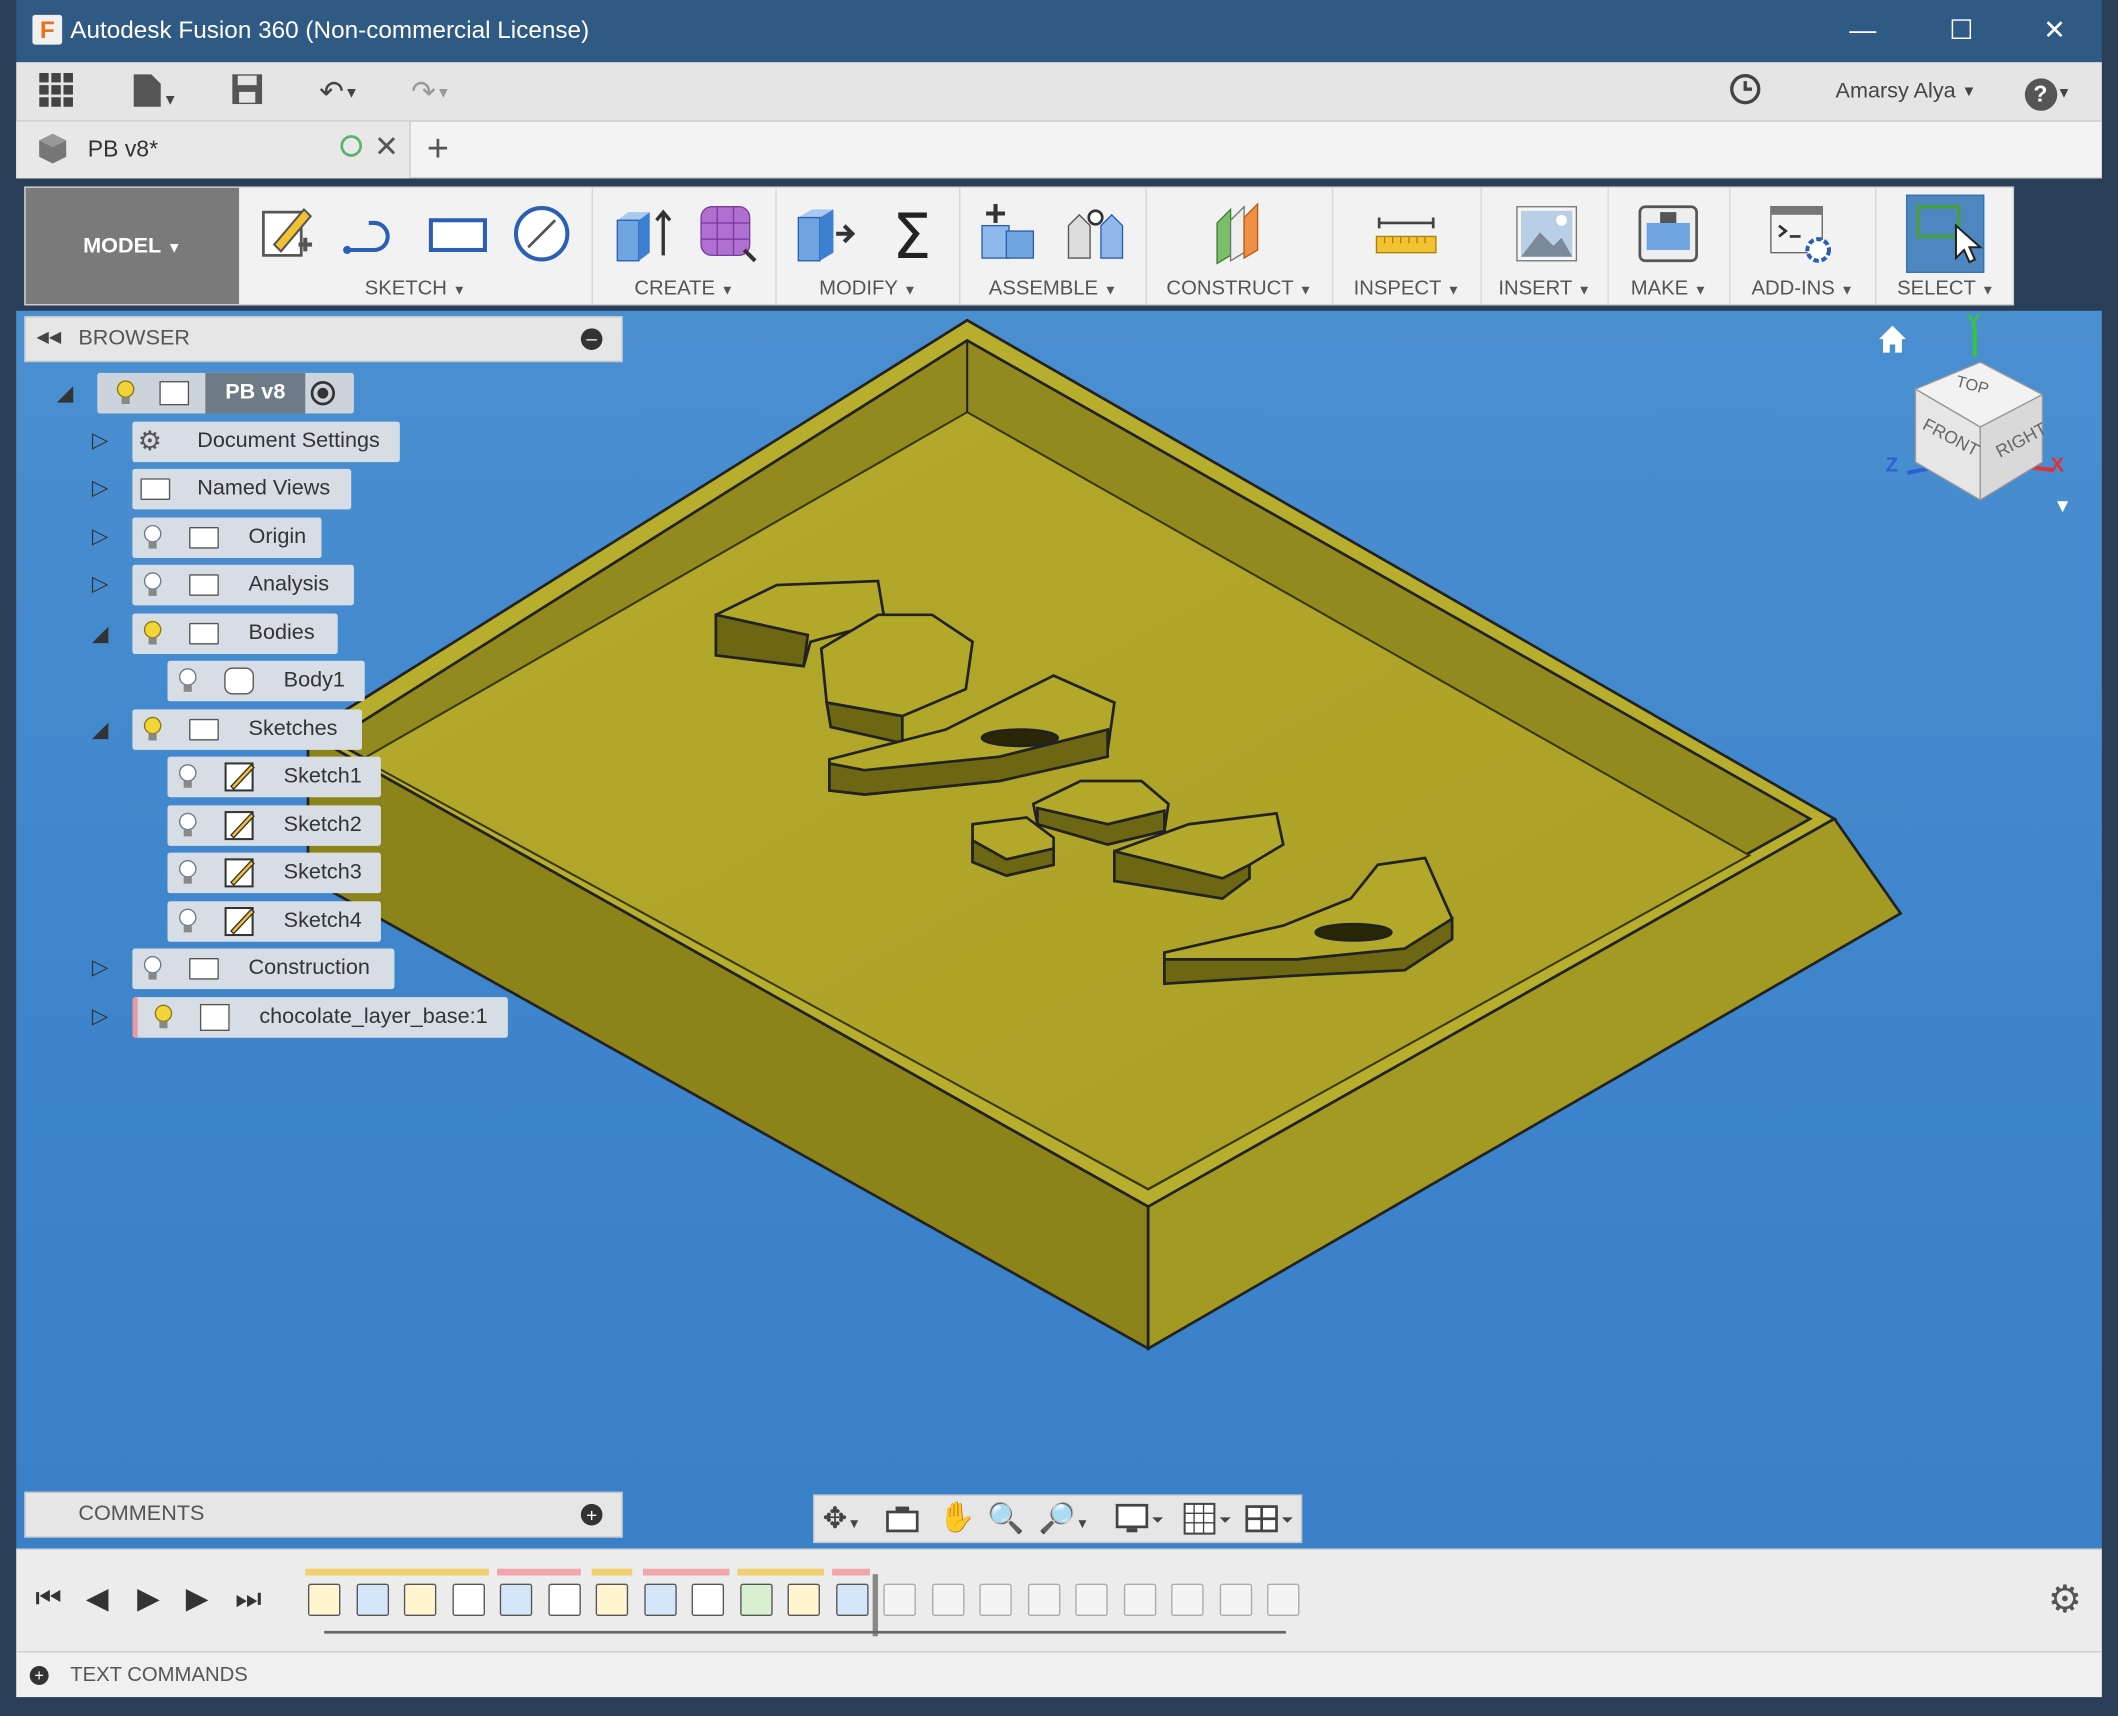 Image resolution: width=2118 pixels, height=1716 pixels. Describe the element at coordinates (756, 1600) in the screenshot. I see `timeline-plane-feature` at that location.